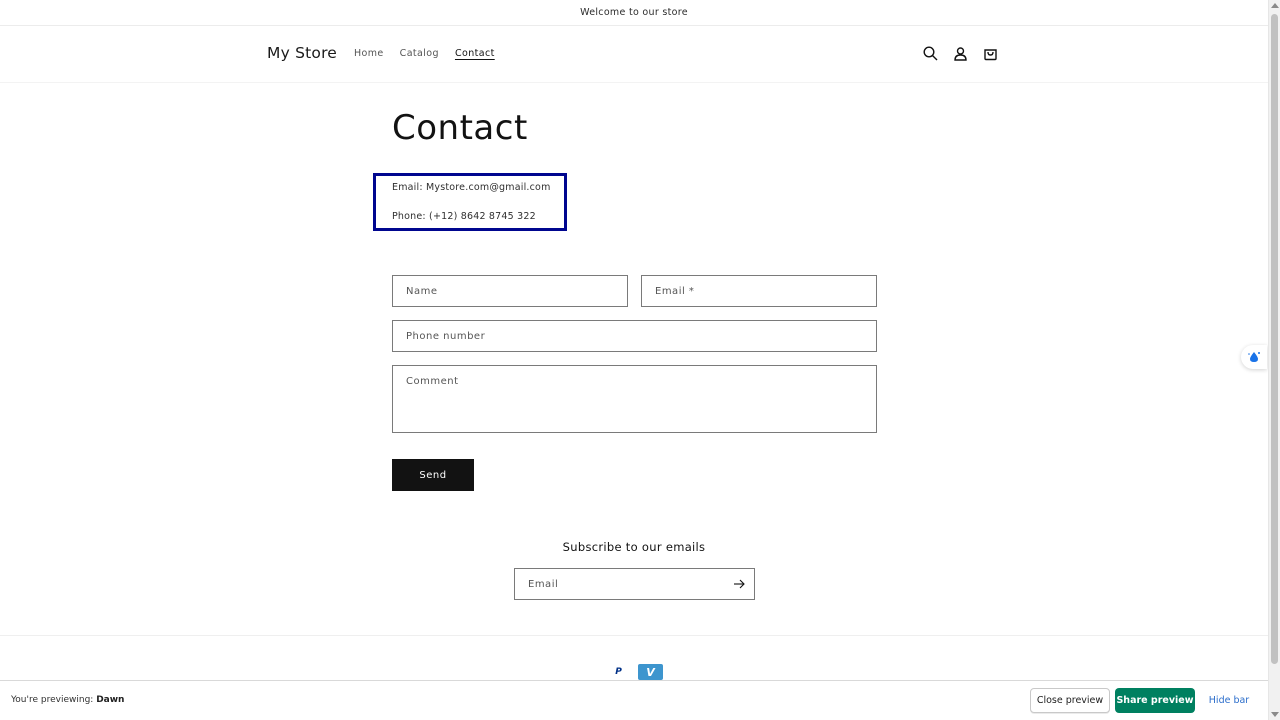 This screenshot has width=1280, height=720. I want to click on announcement-bar: Welcome to our store, so click(634, 13).